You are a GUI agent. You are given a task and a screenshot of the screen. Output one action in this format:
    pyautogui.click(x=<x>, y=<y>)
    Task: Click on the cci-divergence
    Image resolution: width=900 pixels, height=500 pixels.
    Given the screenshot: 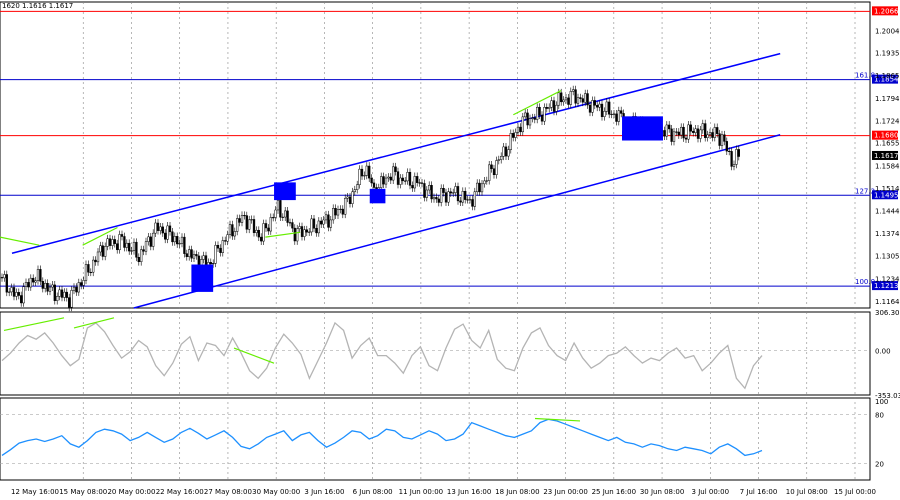 What is the action you would take?
    pyautogui.click(x=94, y=323)
    